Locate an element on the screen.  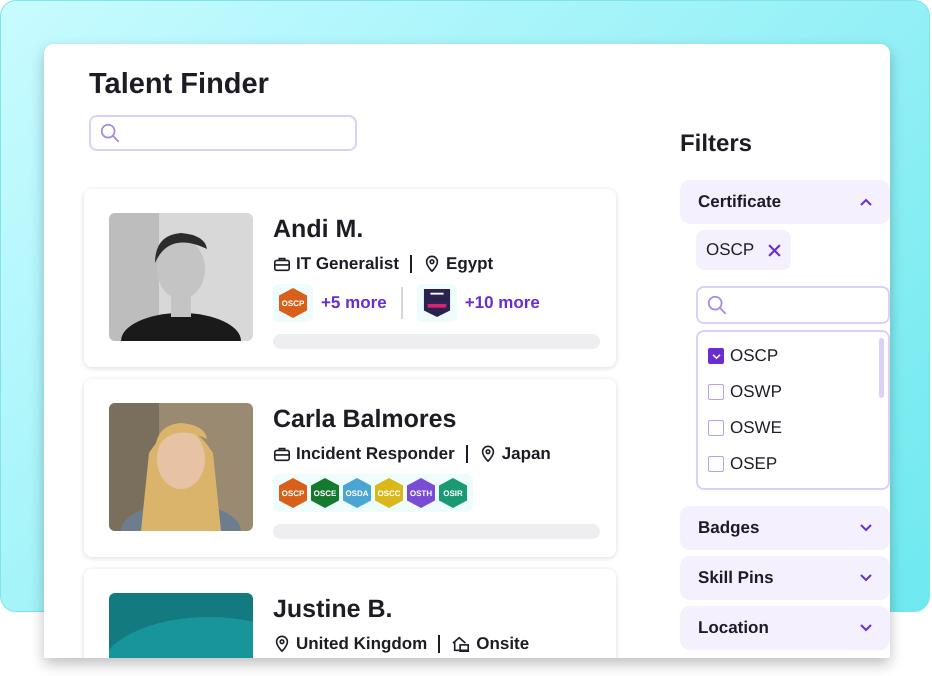
option-label: OSWE is located at coordinates (756, 428).